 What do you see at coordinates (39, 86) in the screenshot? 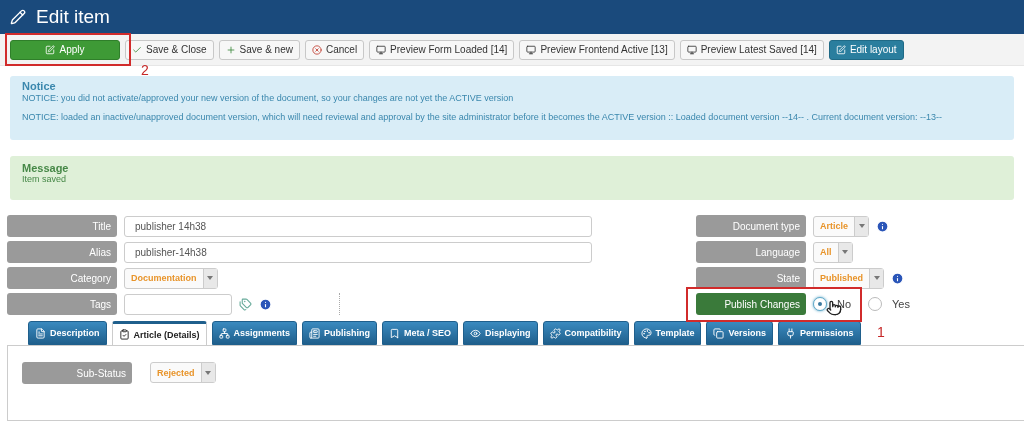
I see `alert-heading: Notice` at bounding box center [39, 86].